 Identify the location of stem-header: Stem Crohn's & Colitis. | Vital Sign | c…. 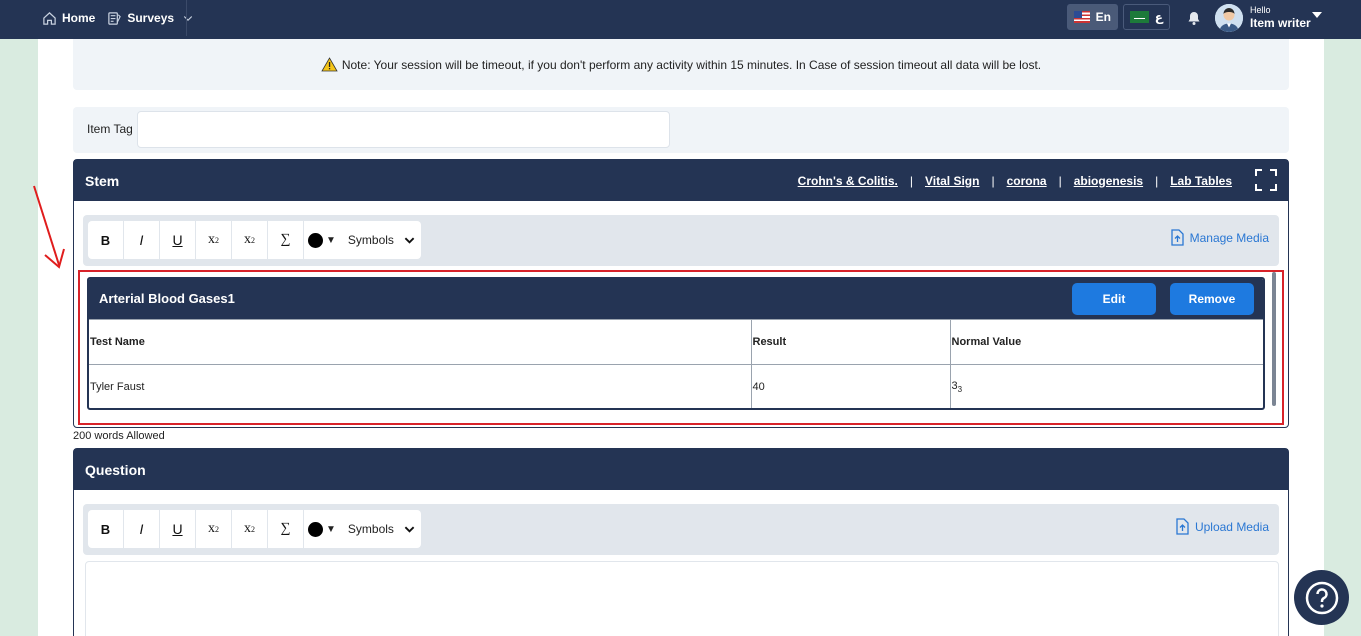
(681, 180).